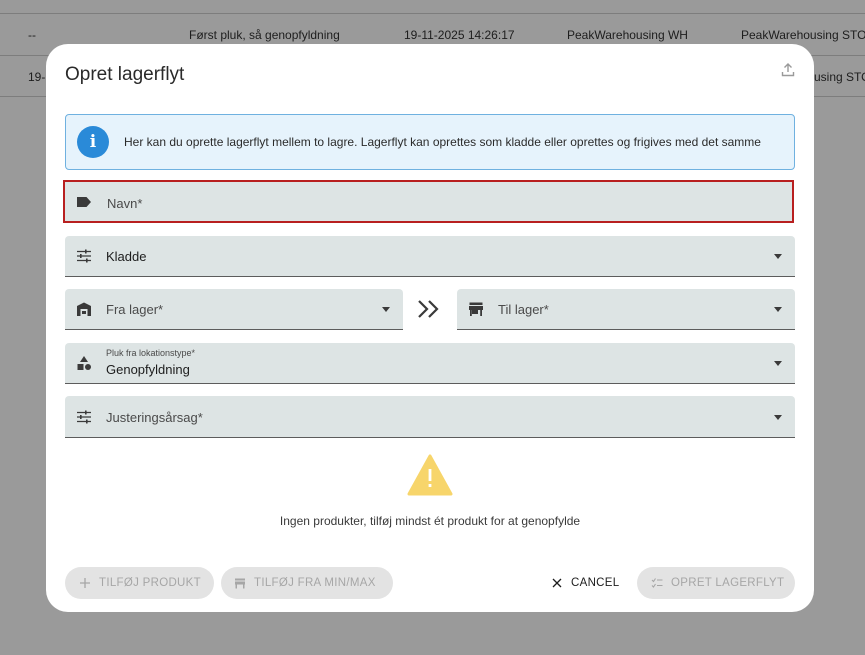 This screenshot has width=865, height=655. I want to click on label-icon, so click(84, 202).